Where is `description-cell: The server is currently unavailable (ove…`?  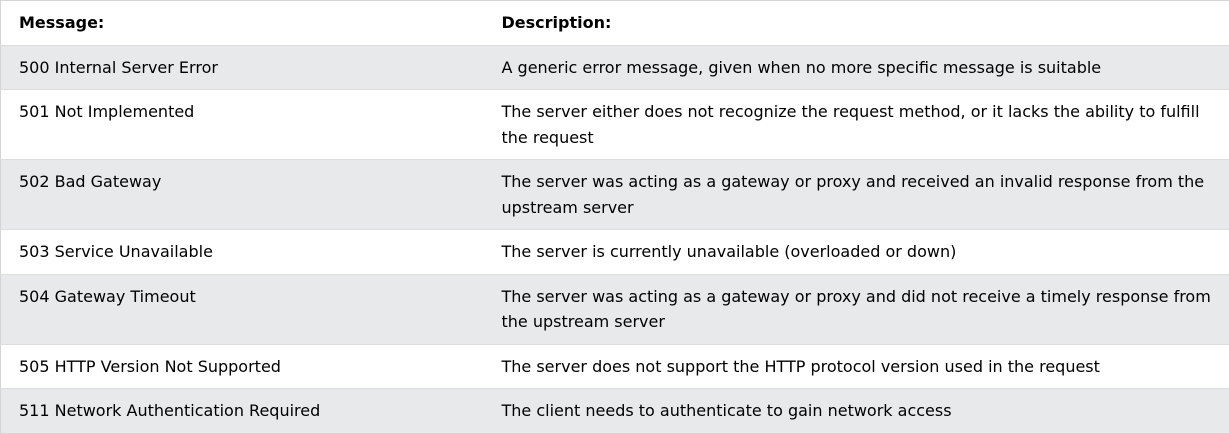
description-cell: The server is currently unavailable (ove… is located at coordinates (856, 252).